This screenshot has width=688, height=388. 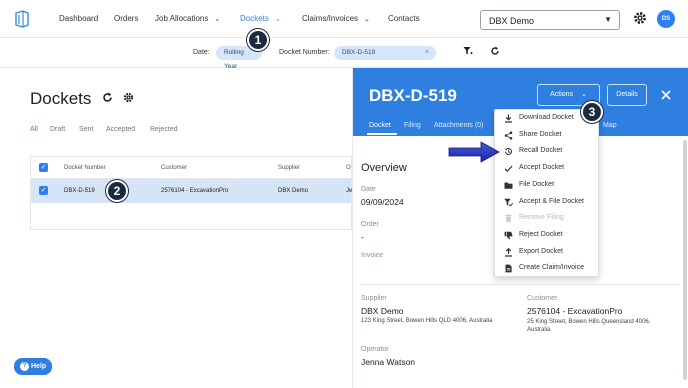 I want to click on select-all-checkbox: ✓, so click(x=43, y=167).